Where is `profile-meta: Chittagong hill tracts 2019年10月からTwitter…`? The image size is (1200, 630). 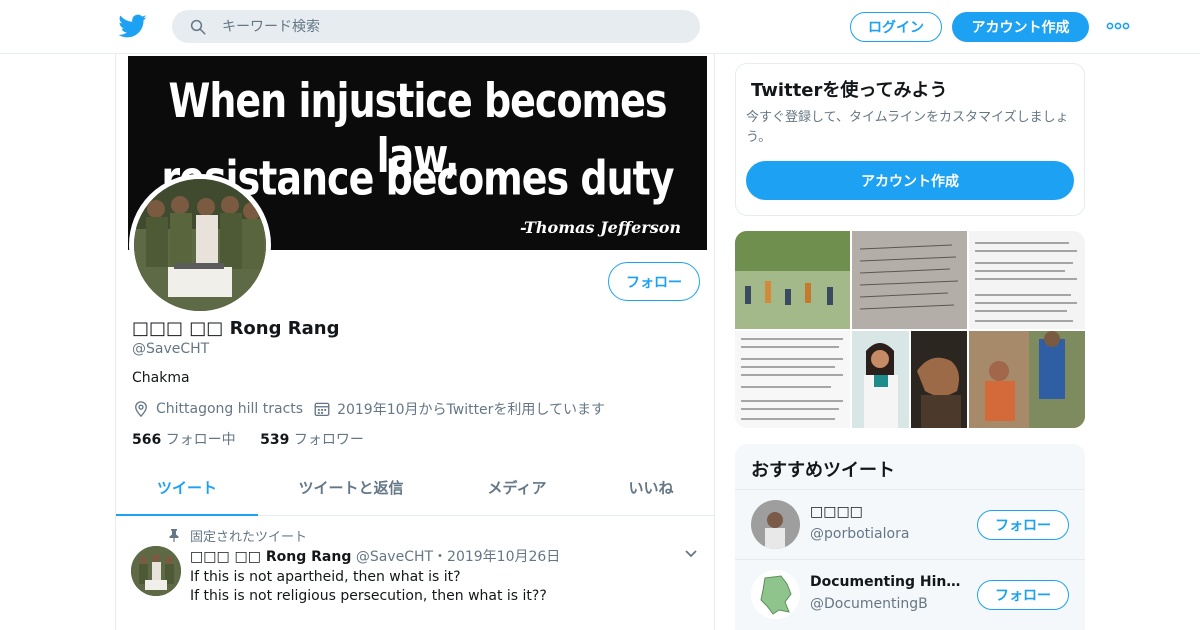 profile-meta: Chittagong hill tracts 2019年10月からTwitter… is located at coordinates (368, 410).